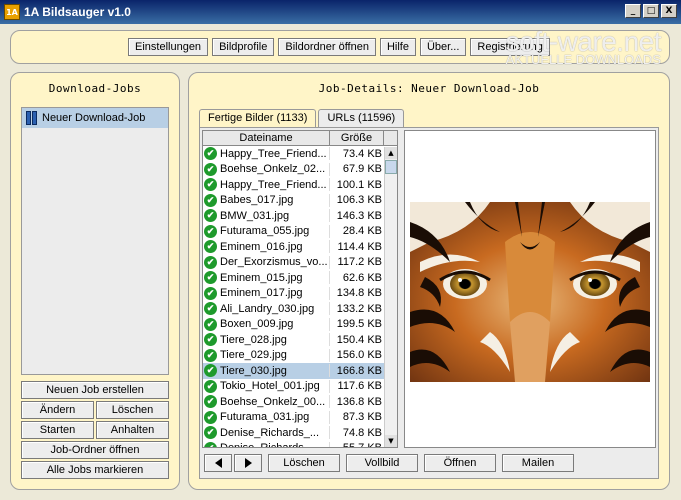  I want to click on stop-job-button: Anhalten, so click(132, 430).